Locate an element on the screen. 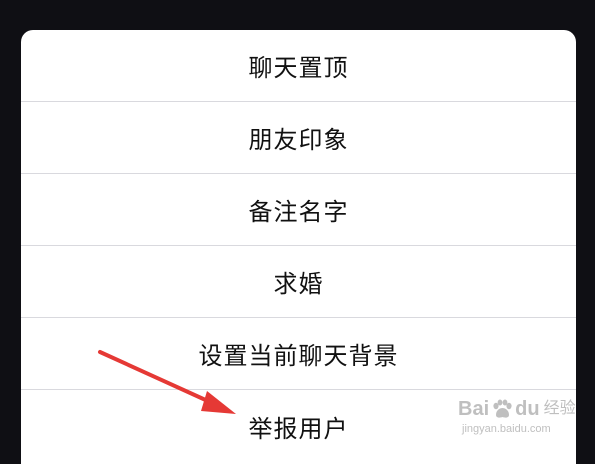 This screenshot has height=464, width=595. menu-item-propose: 求婚 is located at coordinates (298, 282).